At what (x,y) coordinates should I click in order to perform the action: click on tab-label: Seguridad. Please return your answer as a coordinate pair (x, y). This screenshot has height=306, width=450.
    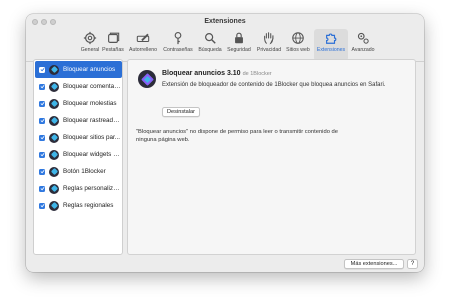
    Looking at the image, I should click on (239, 50).